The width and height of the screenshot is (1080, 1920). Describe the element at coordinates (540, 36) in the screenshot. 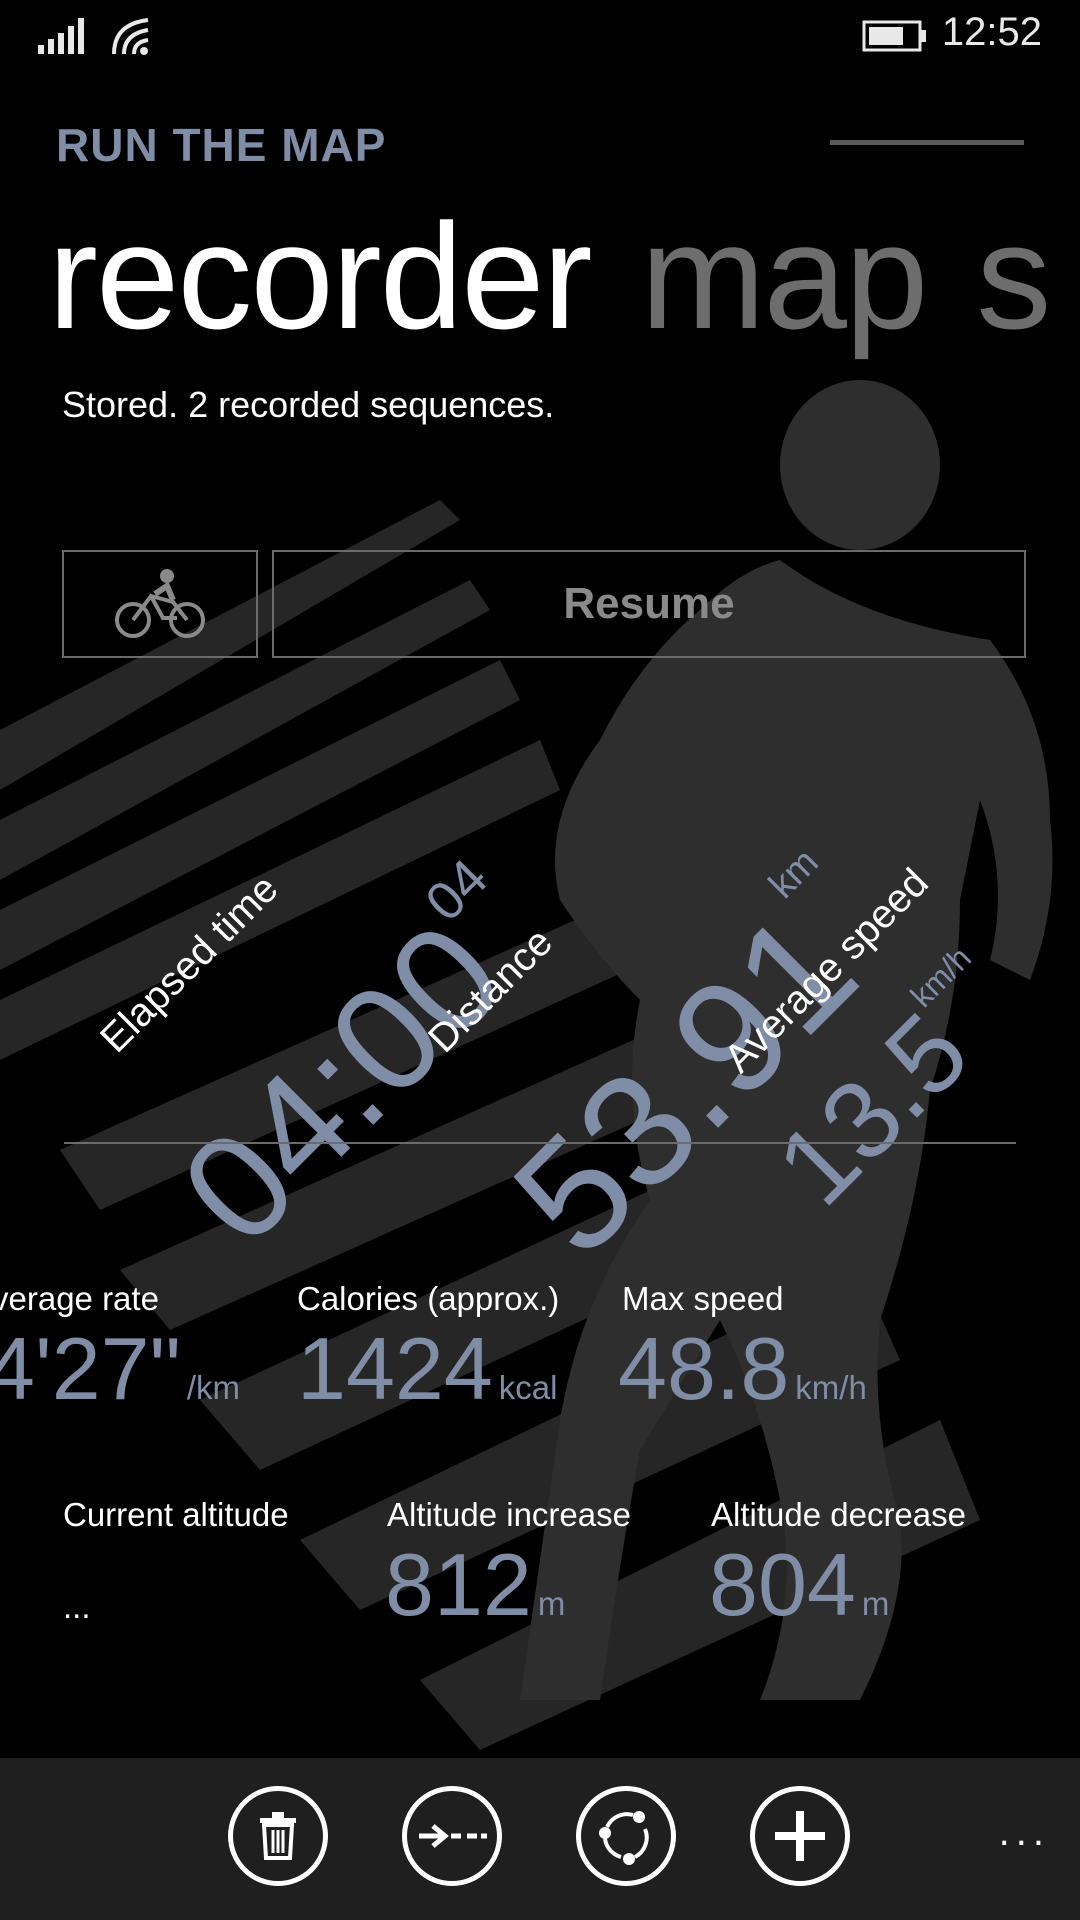

I see `status-bar: 12:52` at that location.